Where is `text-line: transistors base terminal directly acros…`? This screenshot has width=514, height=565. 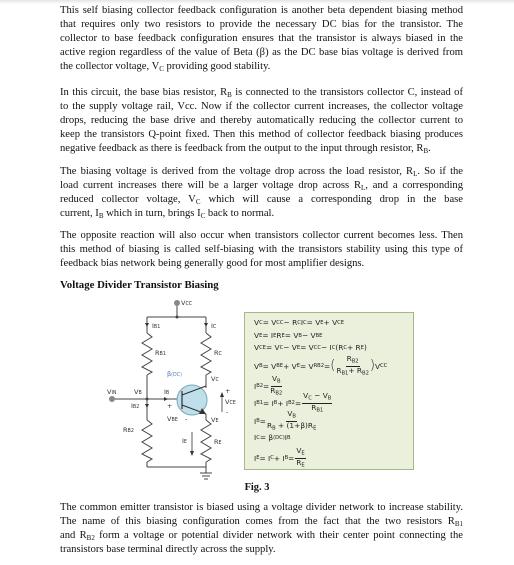 text-line: transistors base terminal directly acros… is located at coordinates (261, 550).